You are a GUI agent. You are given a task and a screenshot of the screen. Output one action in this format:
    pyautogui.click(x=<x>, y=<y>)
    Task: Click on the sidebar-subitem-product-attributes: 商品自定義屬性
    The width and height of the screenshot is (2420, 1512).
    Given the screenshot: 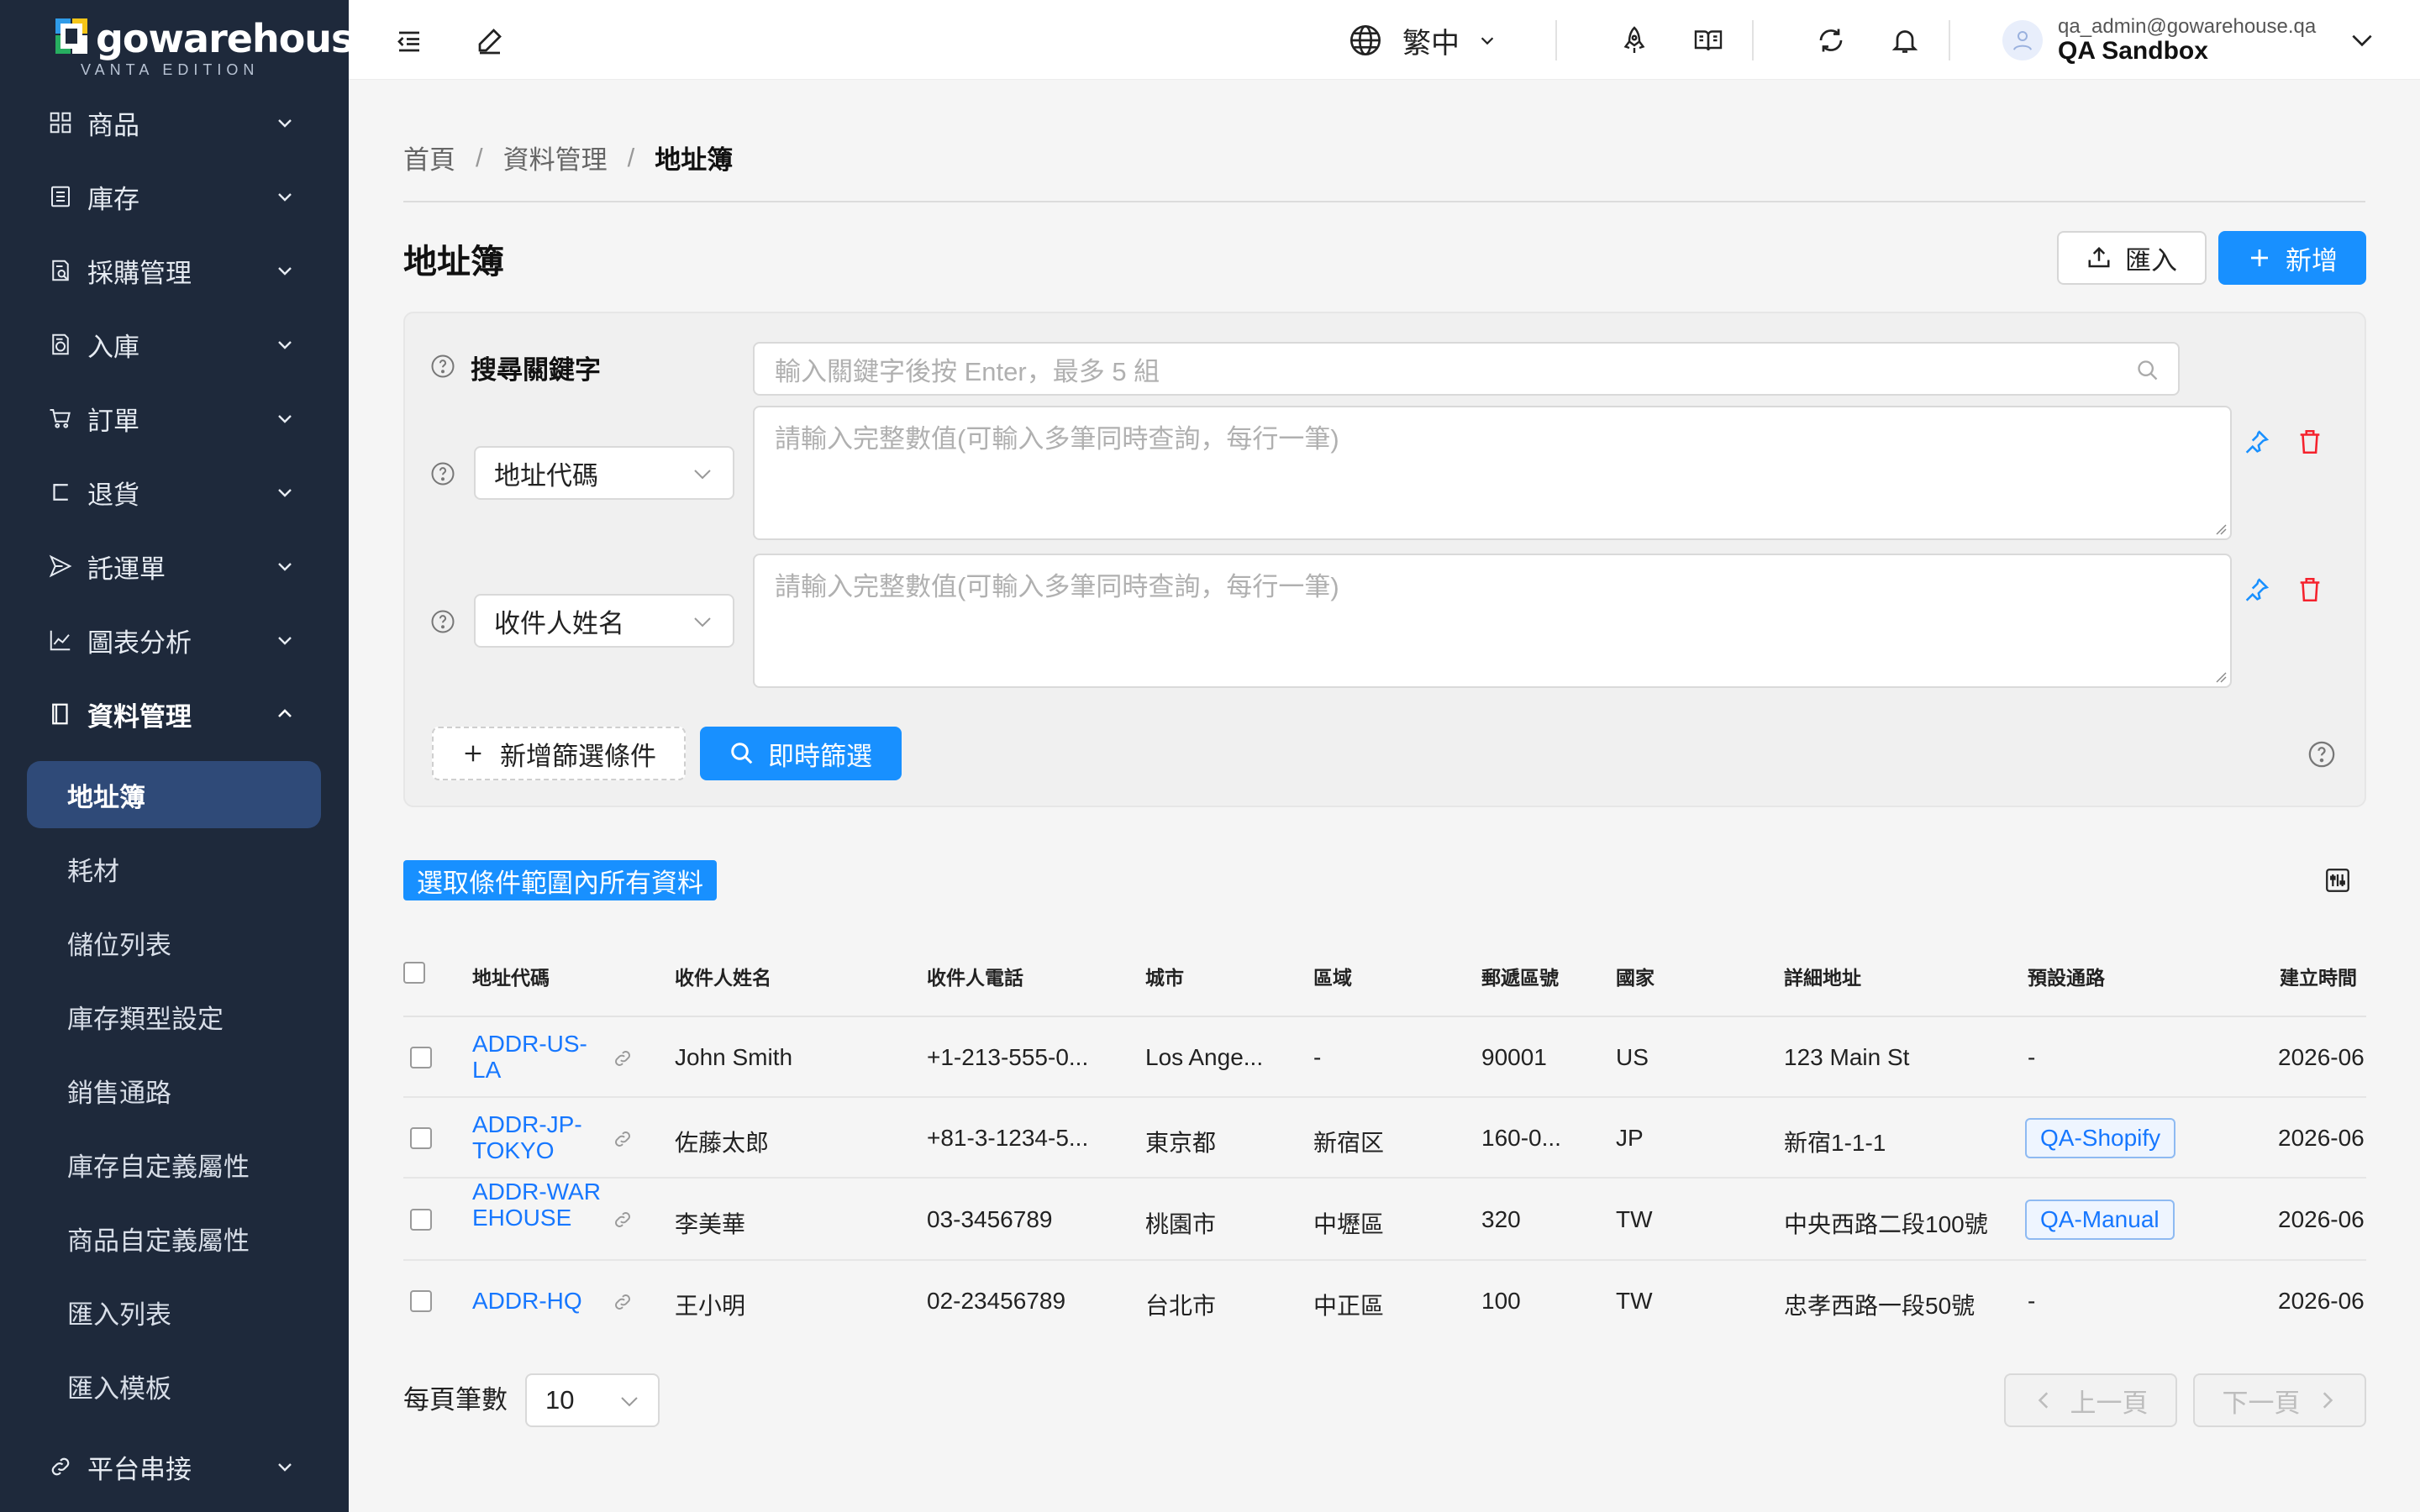 What is the action you would take?
    pyautogui.click(x=174, y=1238)
    